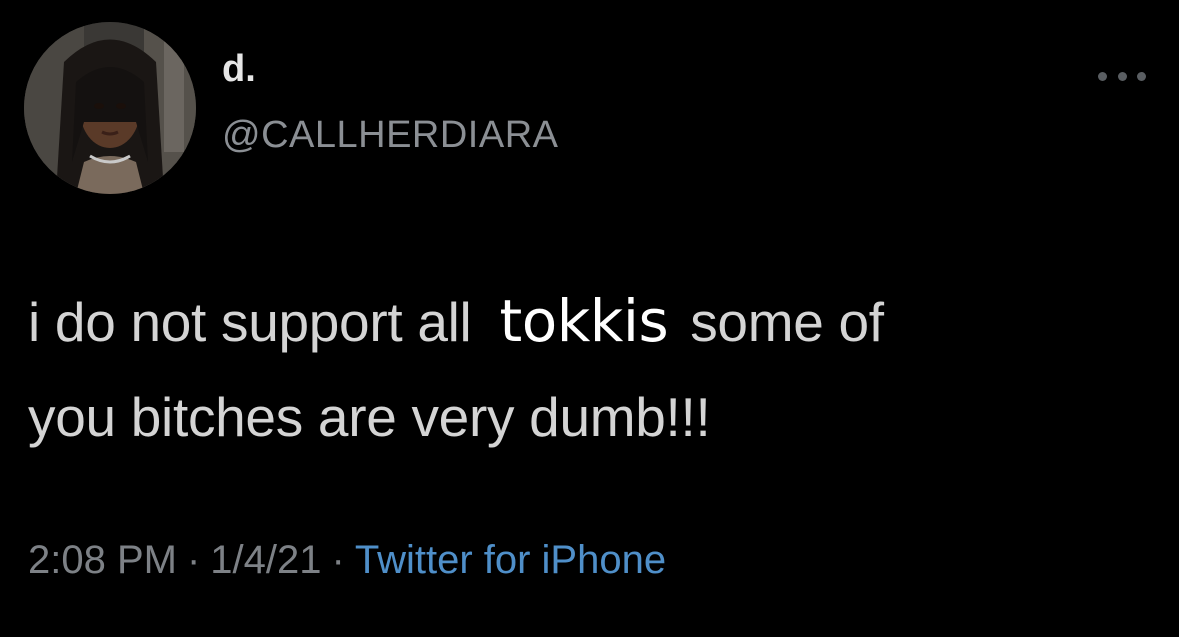 The height and width of the screenshot is (637, 1179). Describe the element at coordinates (102, 560) in the screenshot. I see `tweet-time: 2:08 PM` at that location.